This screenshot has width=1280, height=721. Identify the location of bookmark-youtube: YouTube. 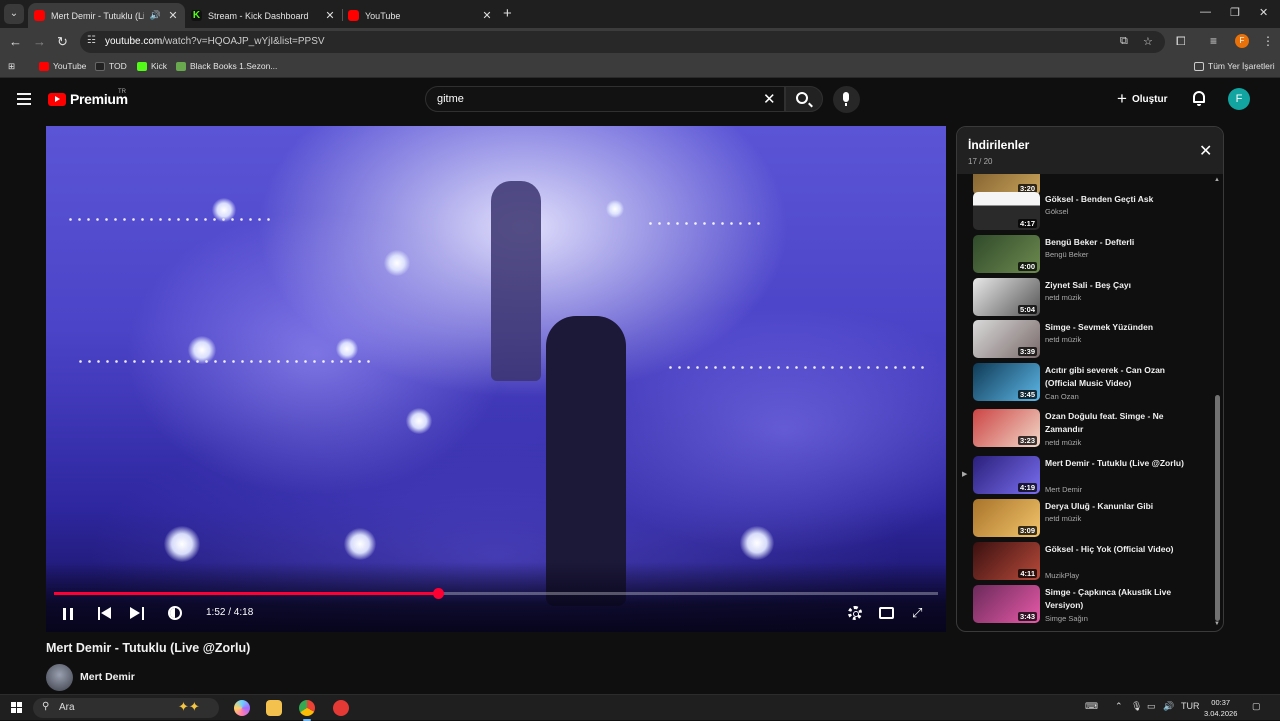
(62, 66).